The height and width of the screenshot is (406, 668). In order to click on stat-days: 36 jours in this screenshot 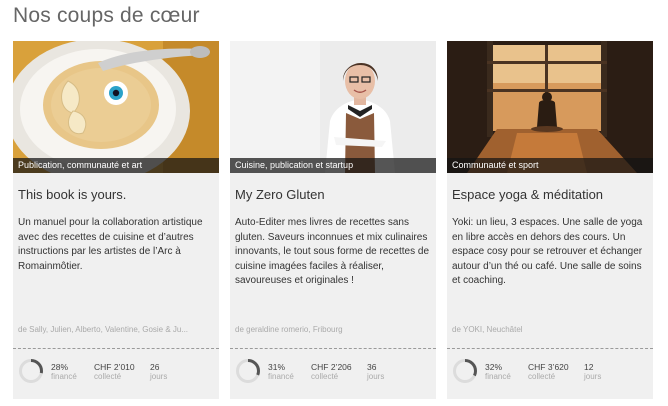, I will do `click(375, 372)`.